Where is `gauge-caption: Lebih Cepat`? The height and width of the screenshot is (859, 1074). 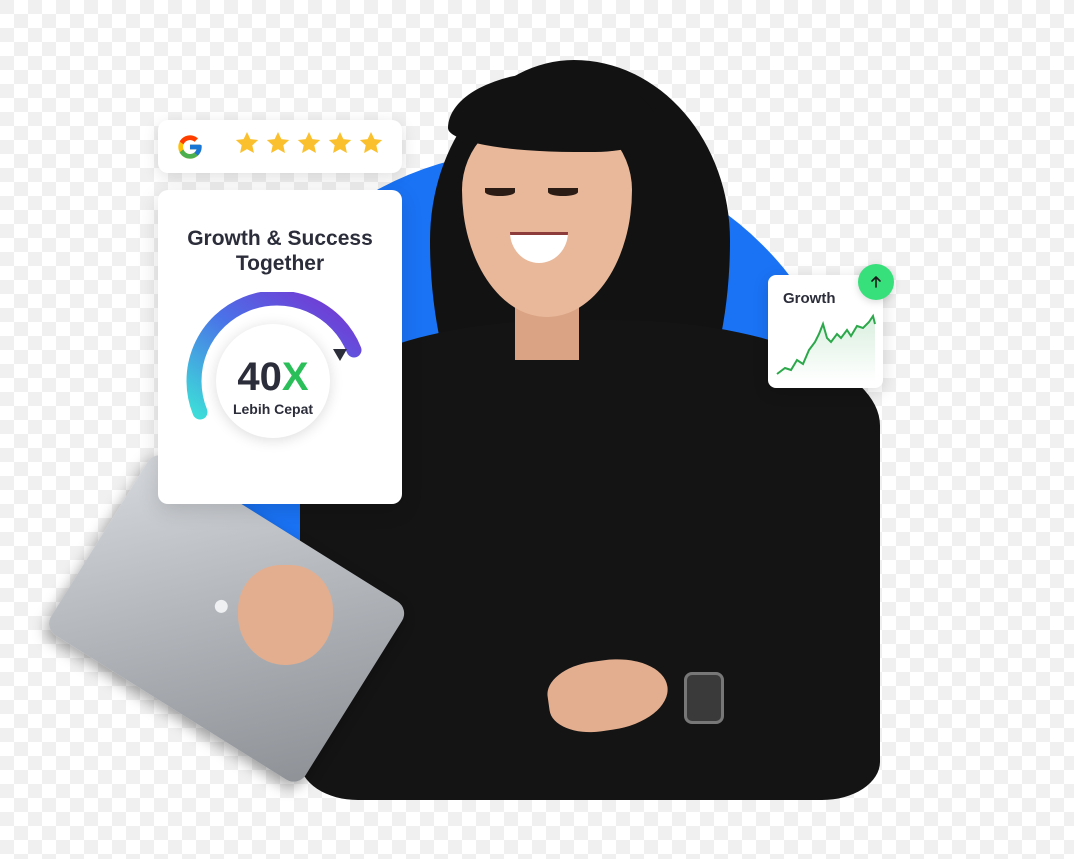
gauge-caption: Lebih Cepat is located at coordinates (273, 409).